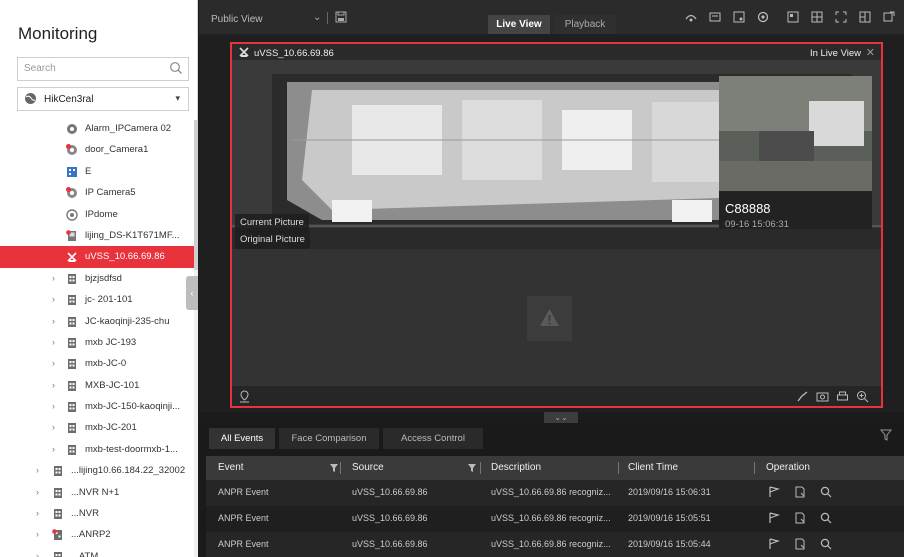 The height and width of the screenshot is (557, 904). What do you see at coordinates (757, 224) in the screenshot?
I see `capture-time: 09-16 15:06:31` at bounding box center [757, 224].